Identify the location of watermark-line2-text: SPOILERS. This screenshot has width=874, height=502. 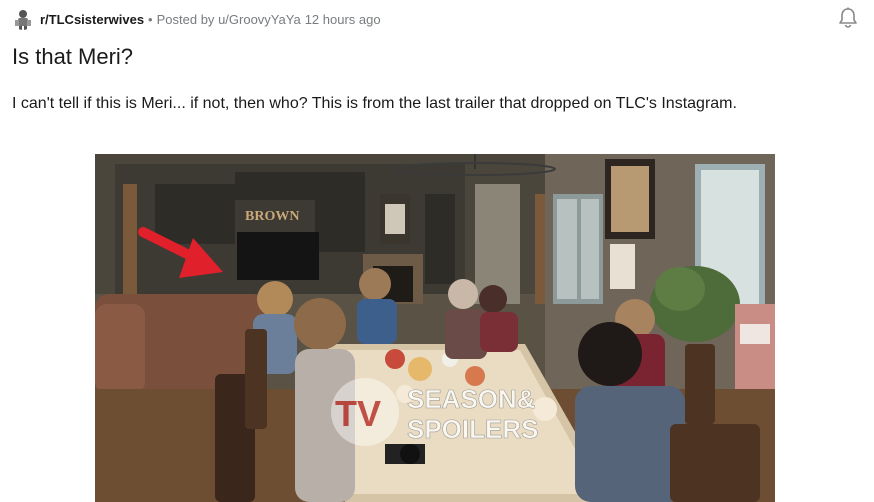
(472, 429).